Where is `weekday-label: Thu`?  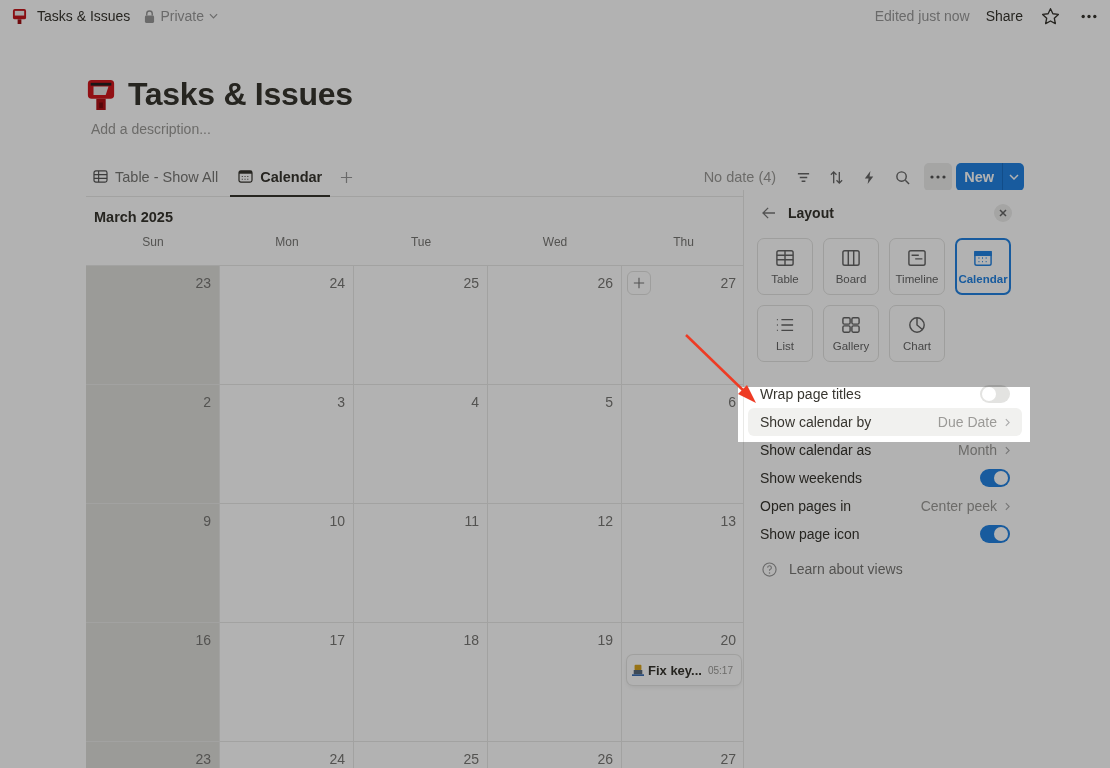 weekday-label: Thu is located at coordinates (683, 242).